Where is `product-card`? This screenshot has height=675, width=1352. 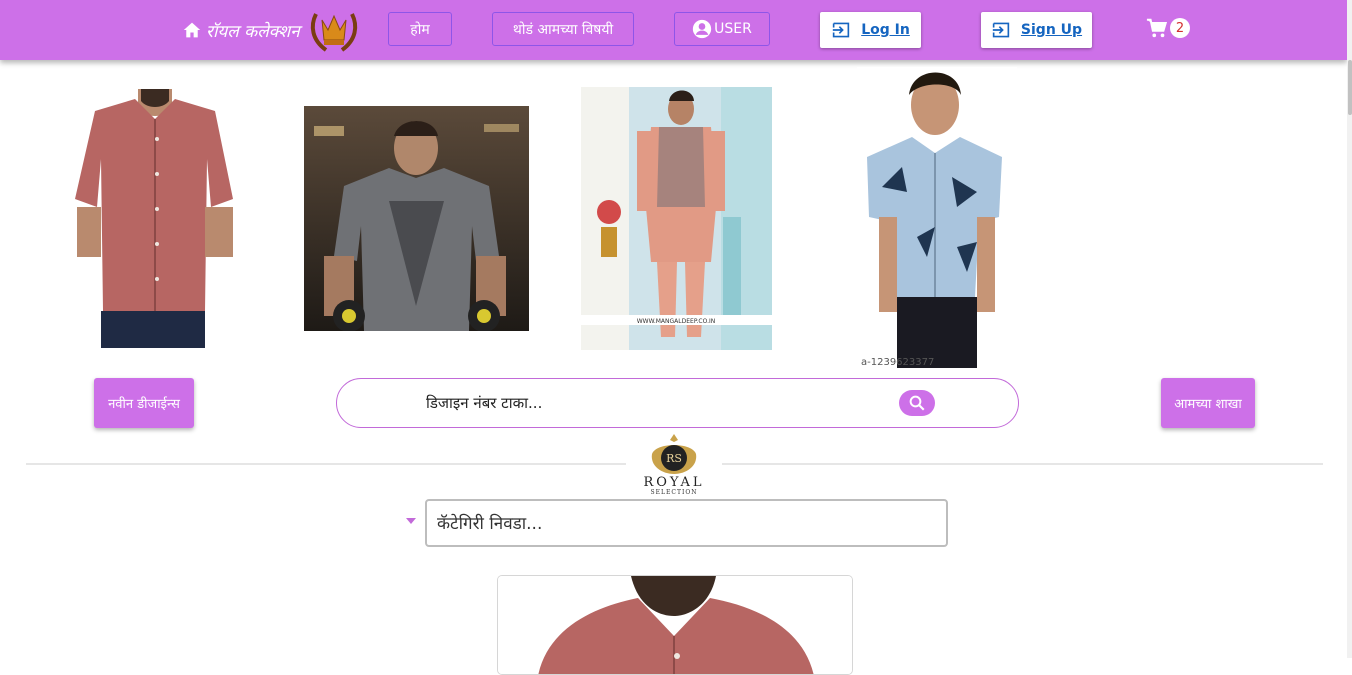 product-card is located at coordinates (675, 625).